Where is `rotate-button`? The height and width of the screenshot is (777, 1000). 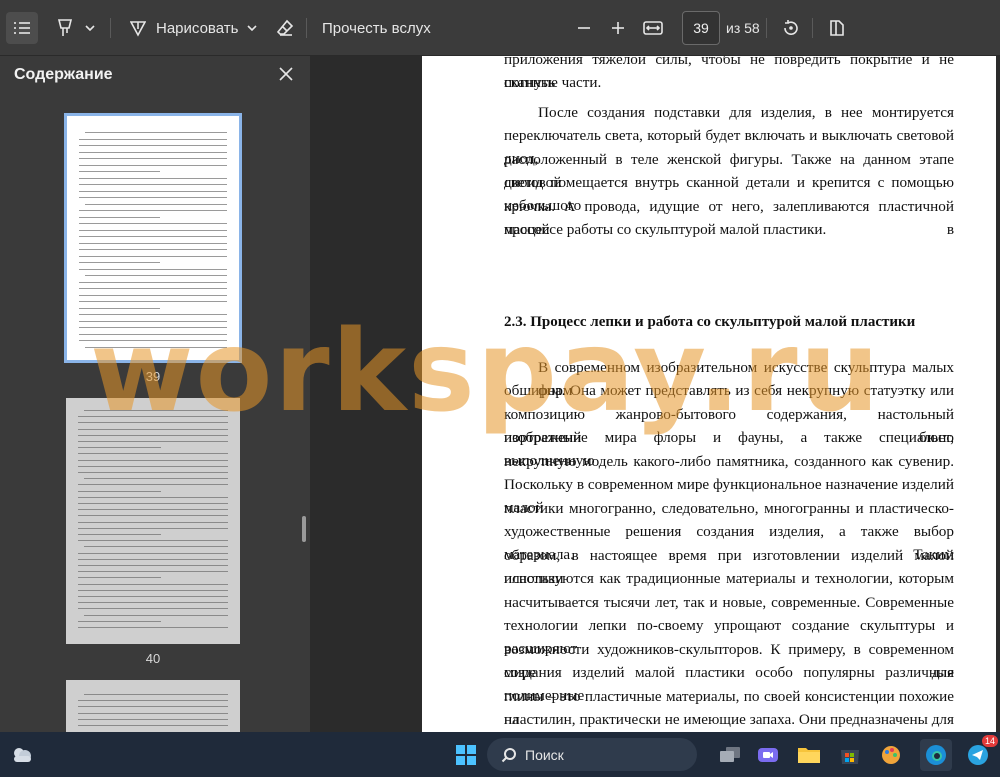 rotate-button is located at coordinates (791, 28).